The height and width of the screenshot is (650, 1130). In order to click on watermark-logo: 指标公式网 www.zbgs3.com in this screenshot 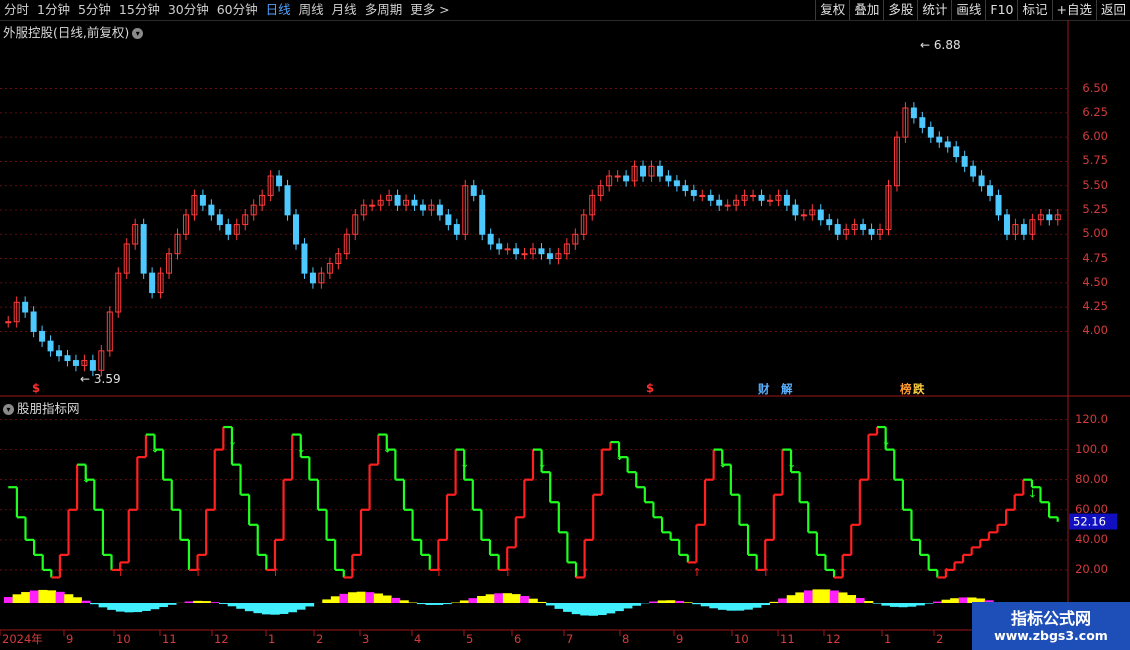, I will do `click(1051, 626)`.